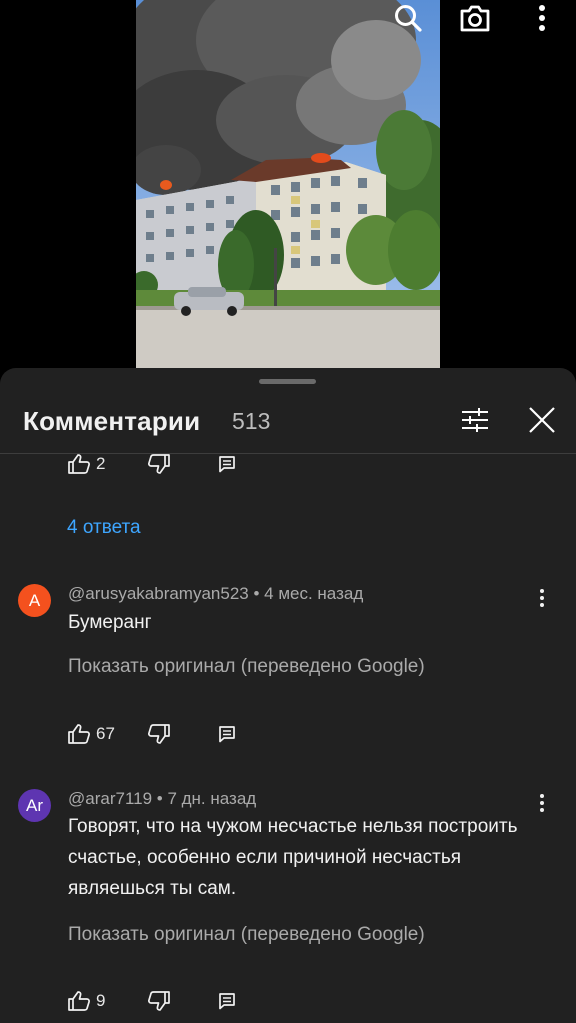 The height and width of the screenshot is (1023, 576). I want to click on like-count: 9, so click(101, 1000).